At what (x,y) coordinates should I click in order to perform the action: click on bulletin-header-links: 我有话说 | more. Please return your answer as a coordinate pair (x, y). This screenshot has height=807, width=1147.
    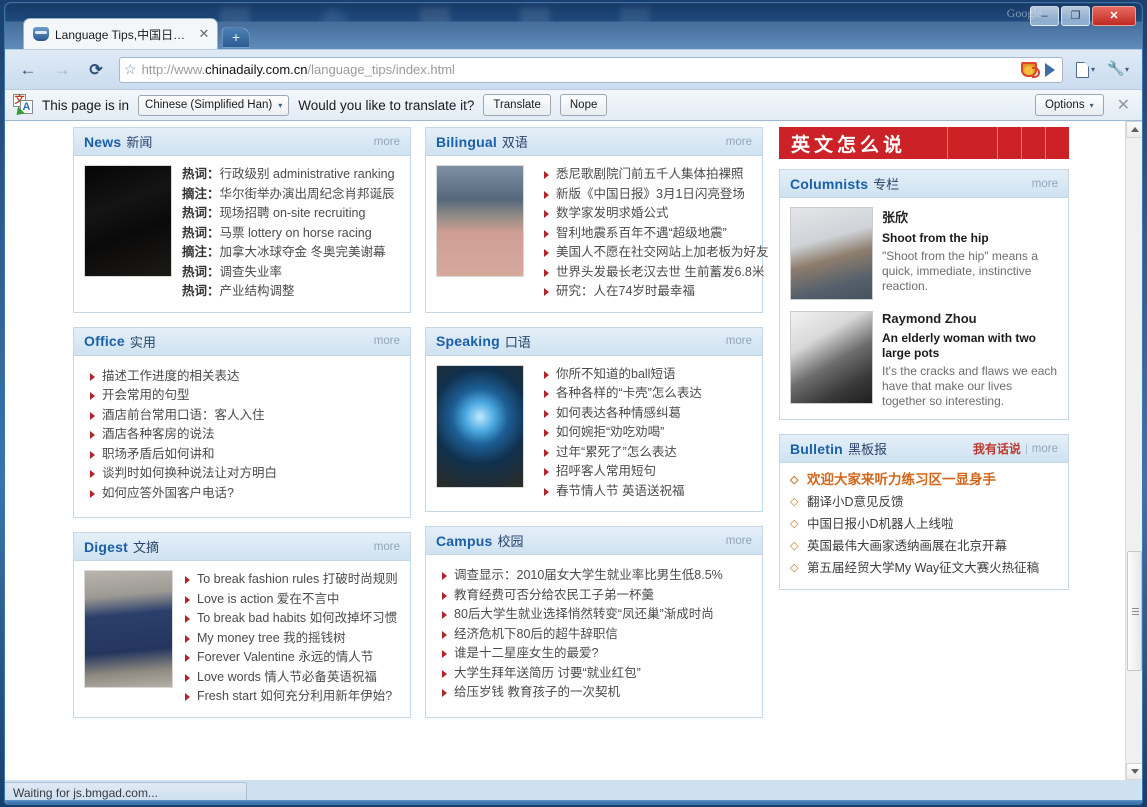
    Looking at the image, I should click on (1015, 448).